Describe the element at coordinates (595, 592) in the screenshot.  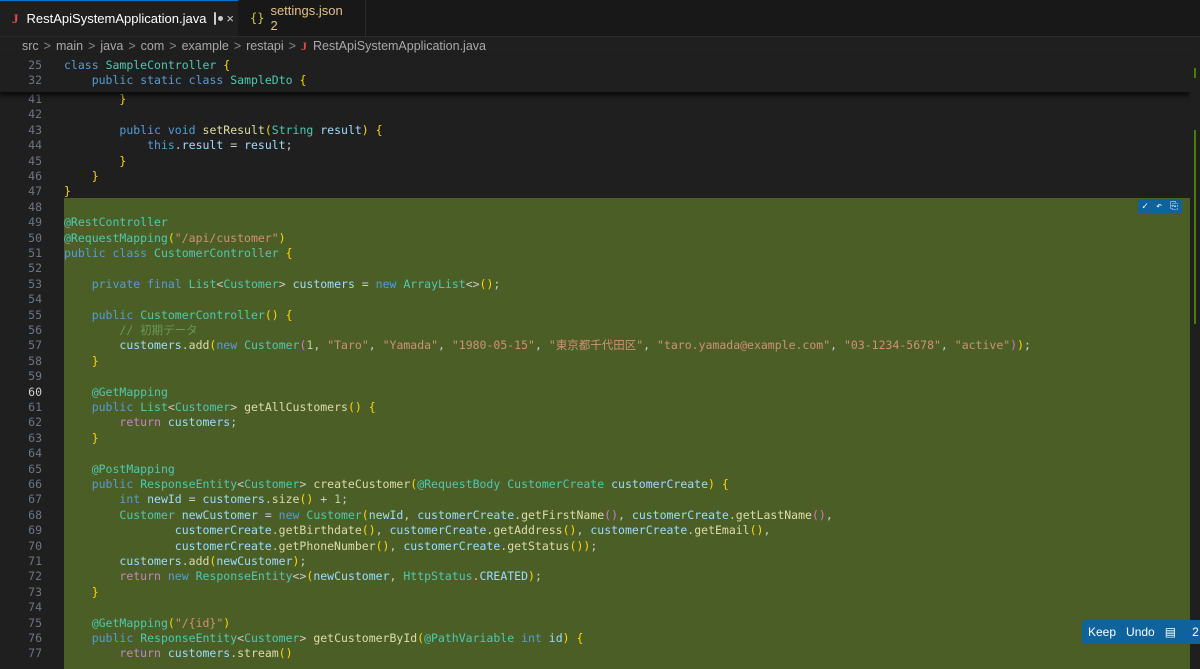
I see `code-line: 73 }` at that location.